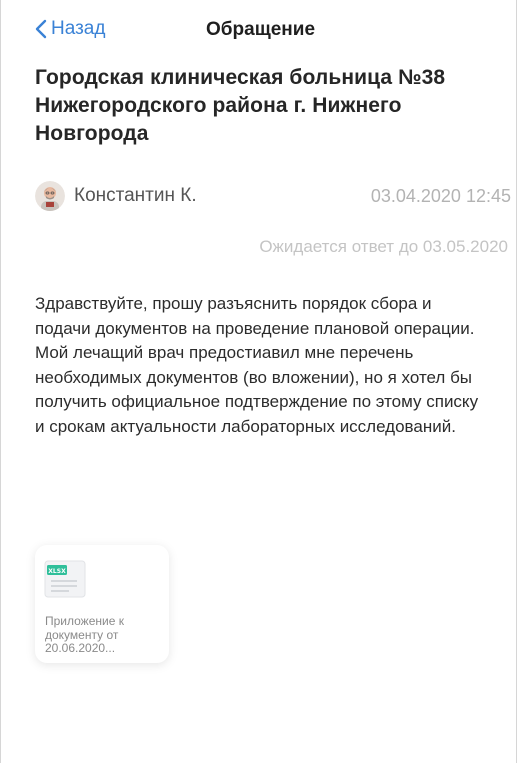 This screenshot has width=517, height=763. I want to click on chevron-left-icon, so click(41, 29).